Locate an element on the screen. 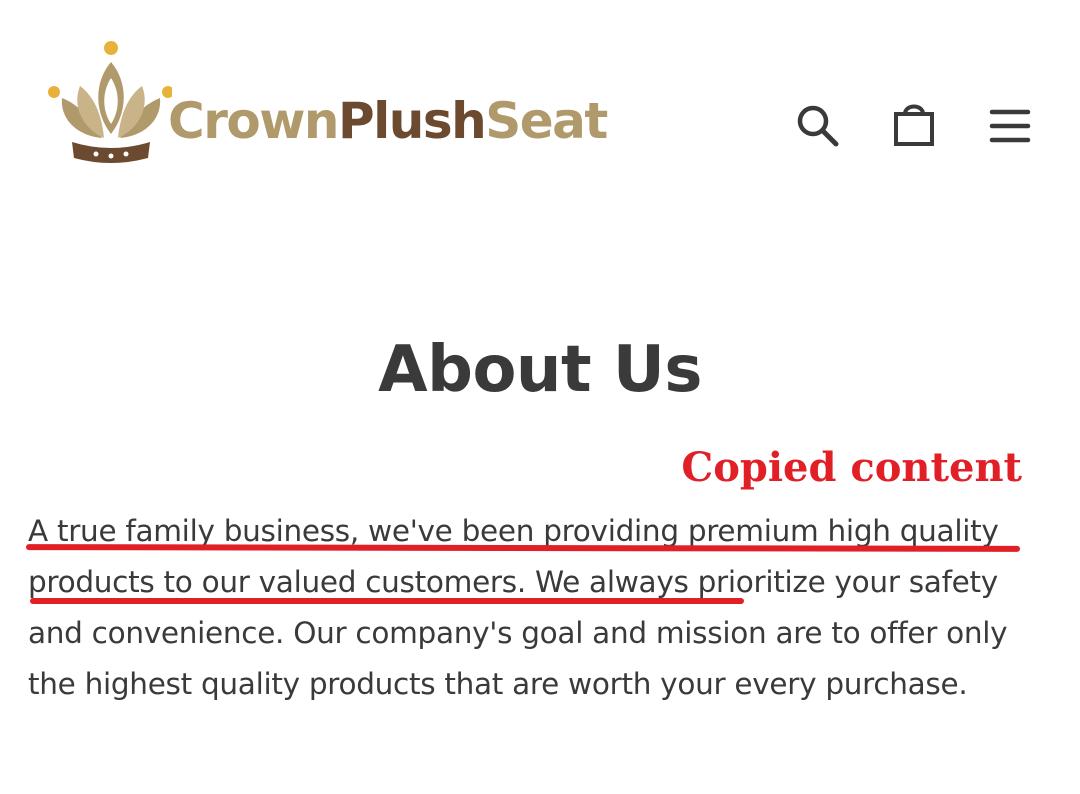  site-logo: CrownPlushSeat is located at coordinates (325, 104).